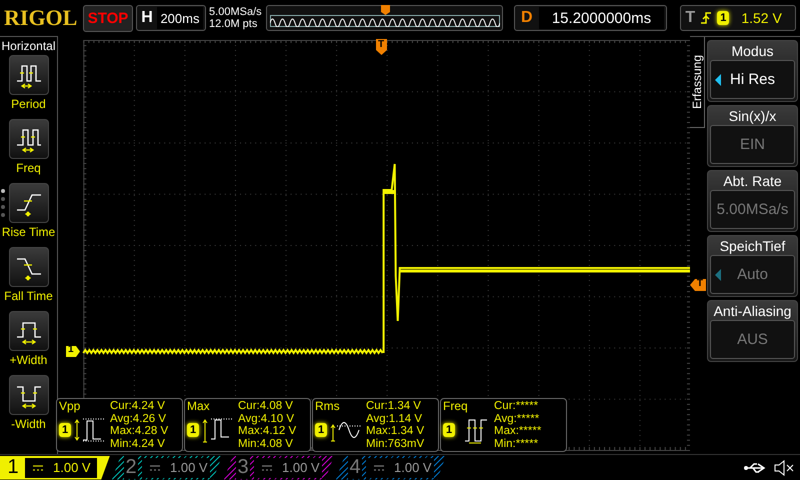 The width and height of the screenshot is (800, 480). What do you see at coordinates (752, 51) in the screenshot?
I see `menu-item-title: Modus` at bounding box center [752, 51].